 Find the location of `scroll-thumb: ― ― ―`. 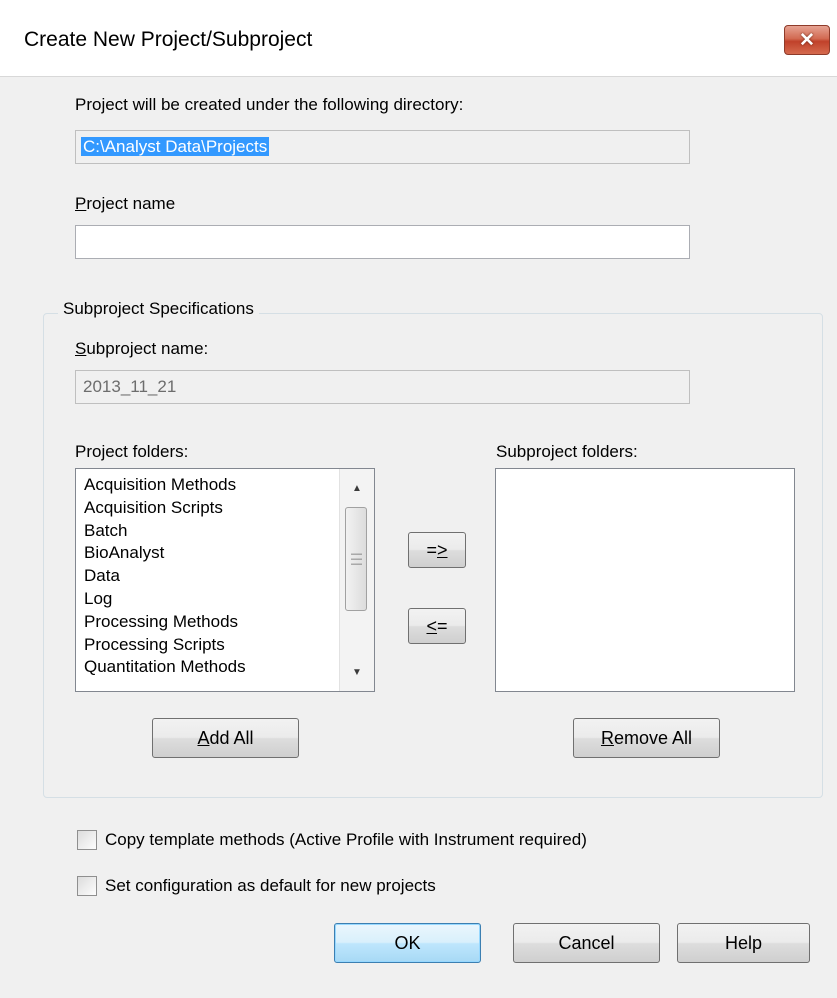

scroll-thumb: ― ― ― is located at coordinates (356, 559).